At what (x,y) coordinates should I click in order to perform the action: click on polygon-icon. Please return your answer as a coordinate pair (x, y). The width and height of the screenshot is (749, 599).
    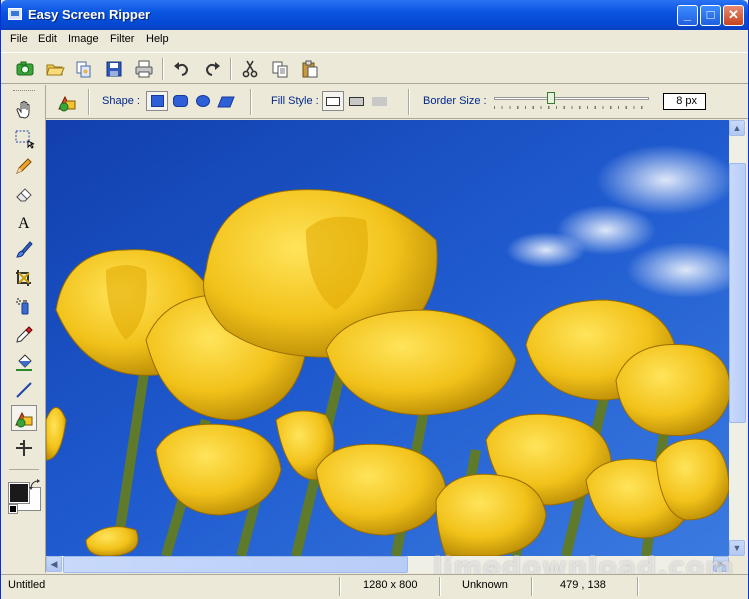
    Looking at the image, I should click on (226, 101).